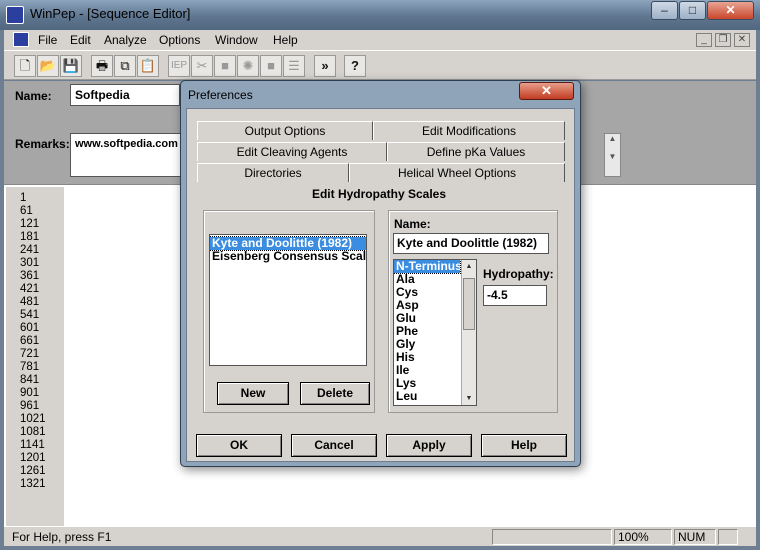  I want to click on scale-name-input: Kyte and Doolittle (1982), so click(471, 243).